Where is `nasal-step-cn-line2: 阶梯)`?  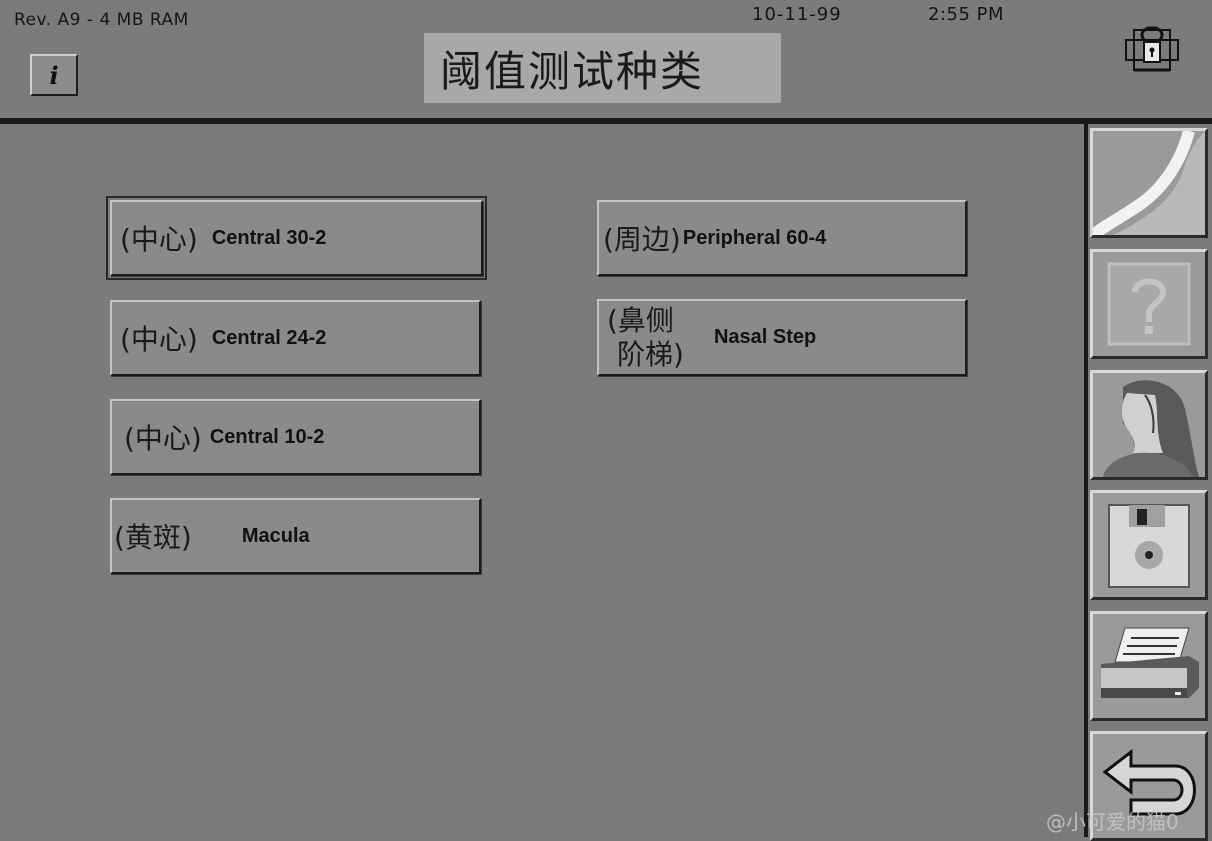 nasal-step-cn-line2: 阶梯) is located at coordinates (650, 354).